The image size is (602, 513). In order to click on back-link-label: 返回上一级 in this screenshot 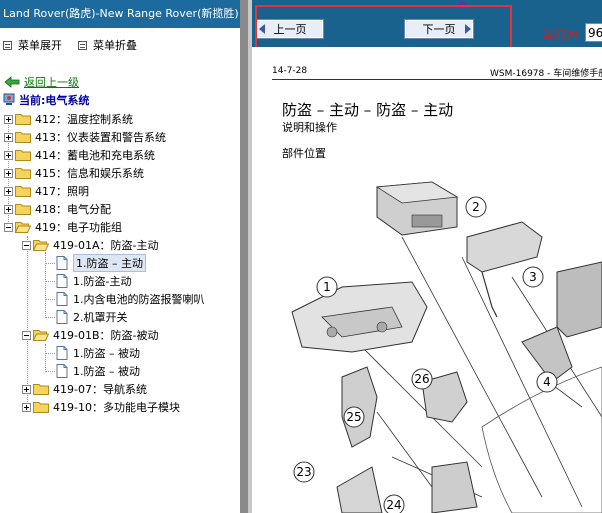, I will do `click(51, 82)`.